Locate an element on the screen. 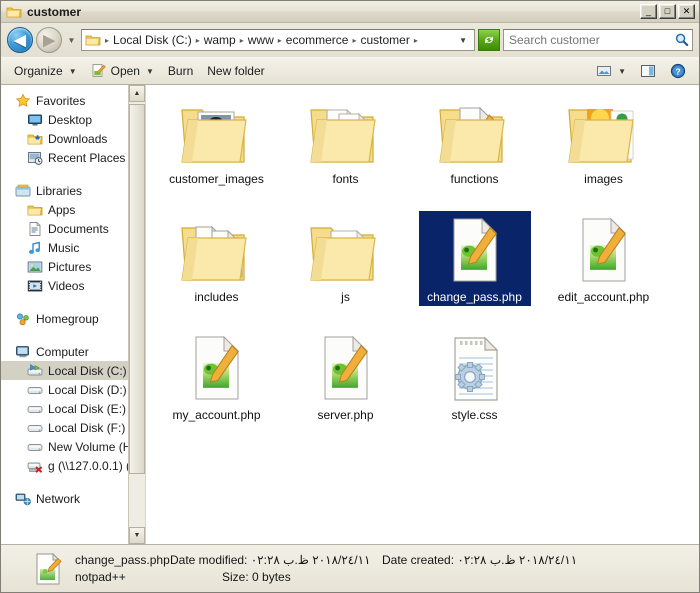 The image size is (700, 593). downloads-icon is located at coordinates (35, 139).